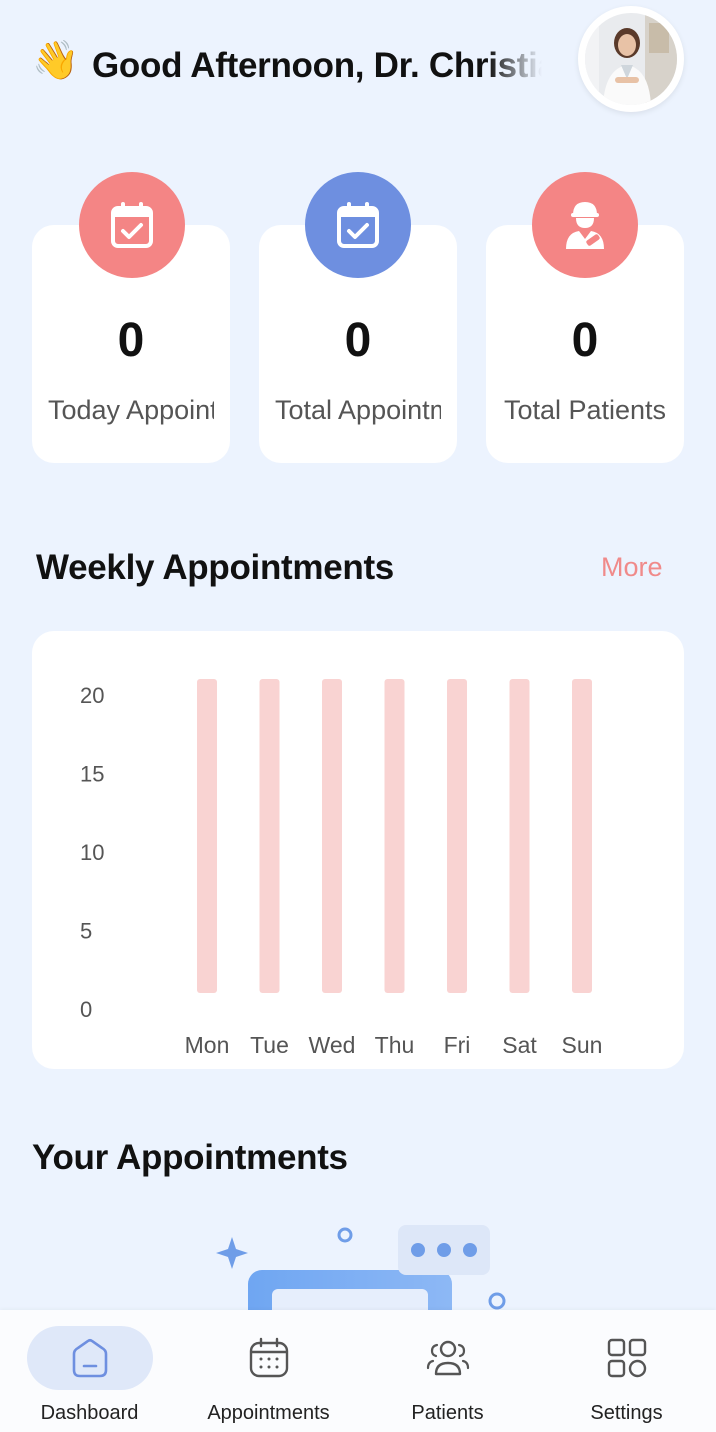  What do you see at coordinates (585, 410) in the screenshot?
I see `stat-label: Total Patients` at bounding box center [585, 410].